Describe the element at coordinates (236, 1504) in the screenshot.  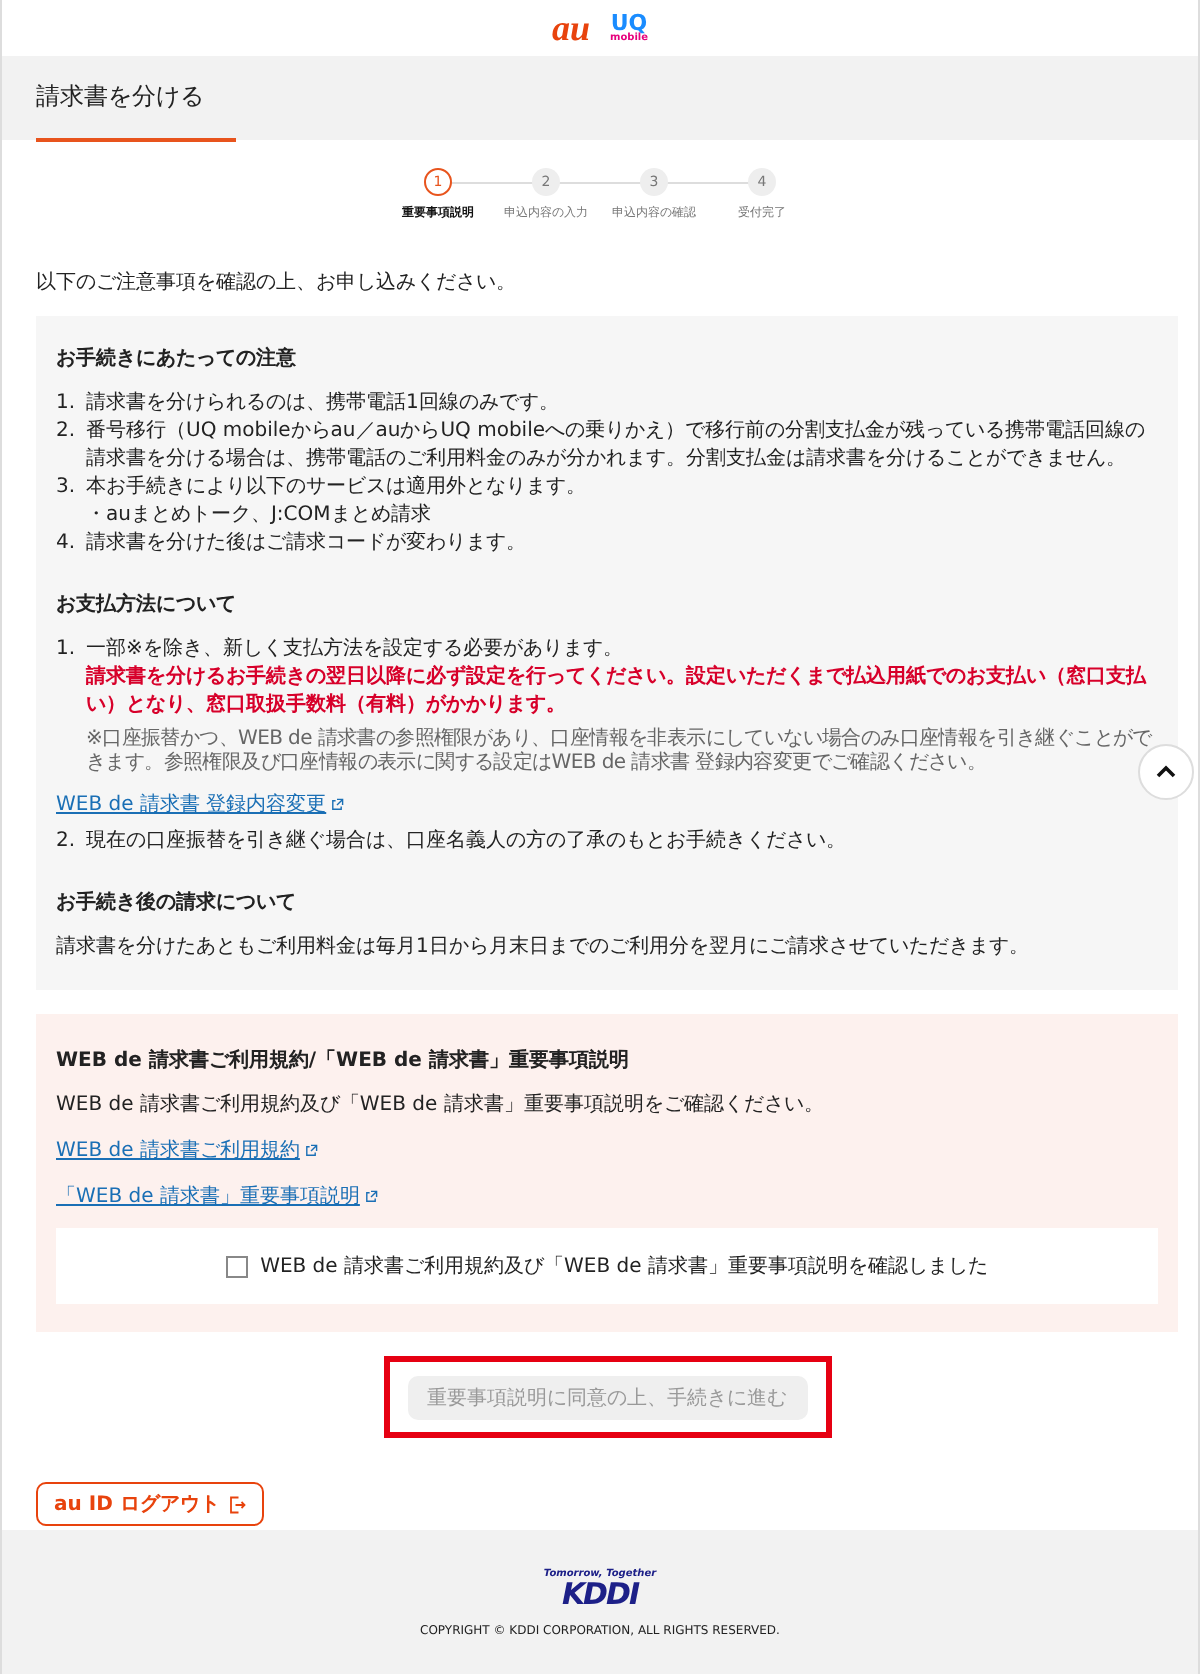
I see `logout-icon` at that location.